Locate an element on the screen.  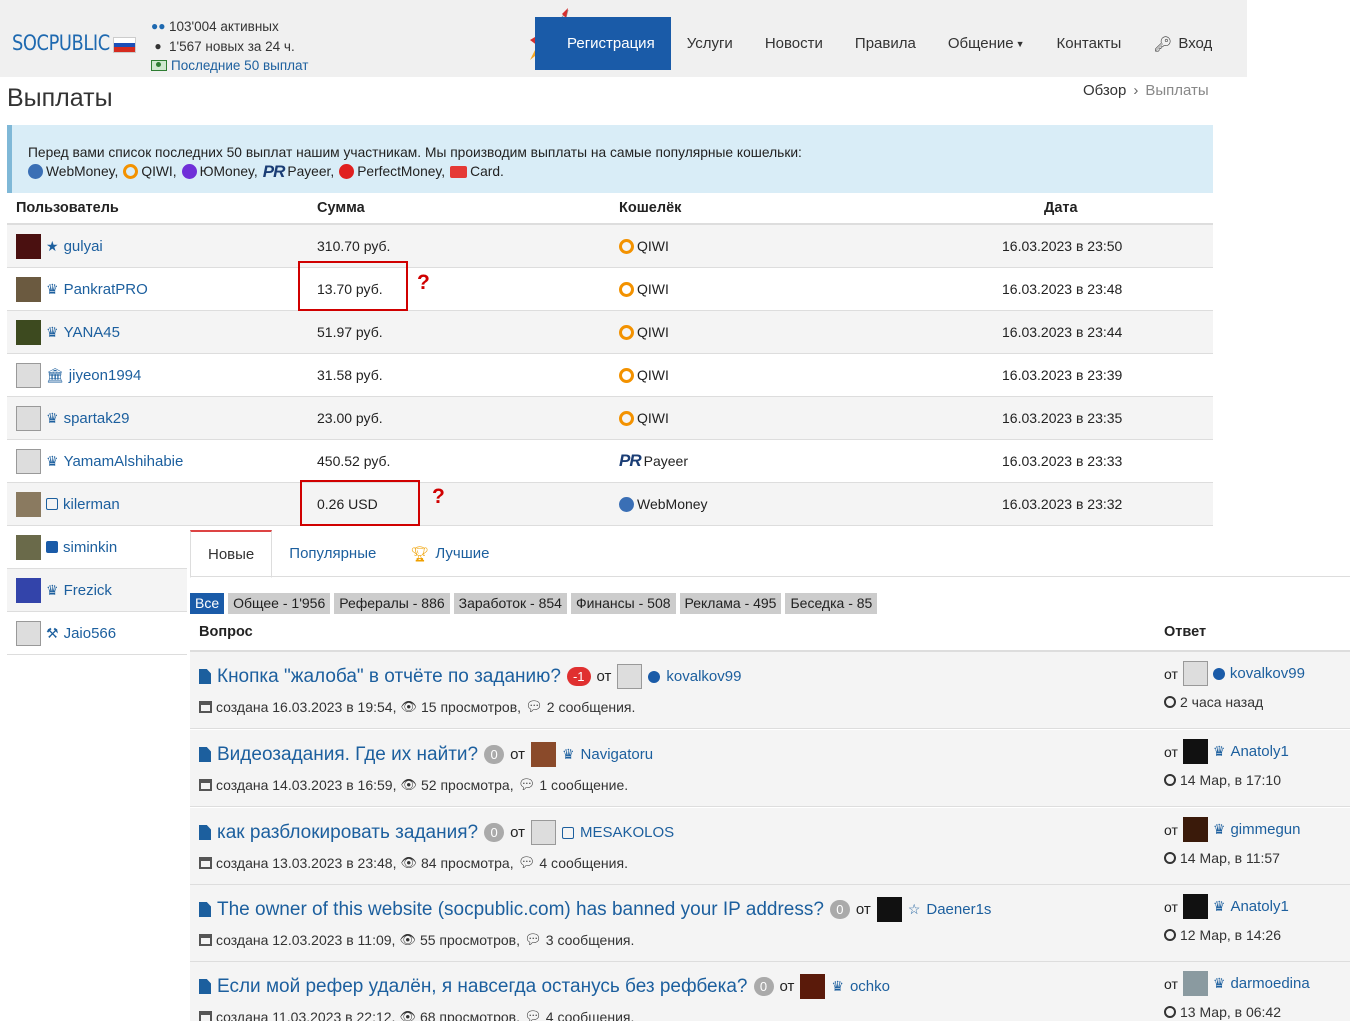
category-ads: Реклама - 495 is located at coordinates (730, 603).